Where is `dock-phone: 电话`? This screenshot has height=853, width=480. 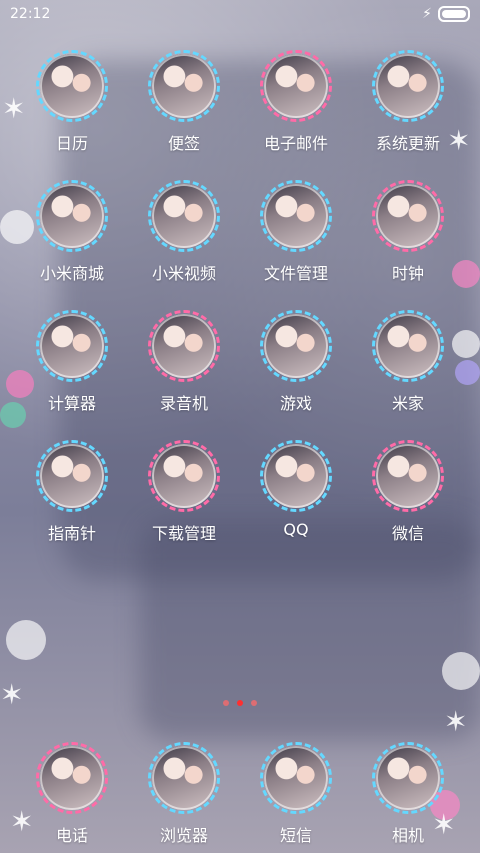
dock-phone: 电话 is located at coordinates (72, 794).